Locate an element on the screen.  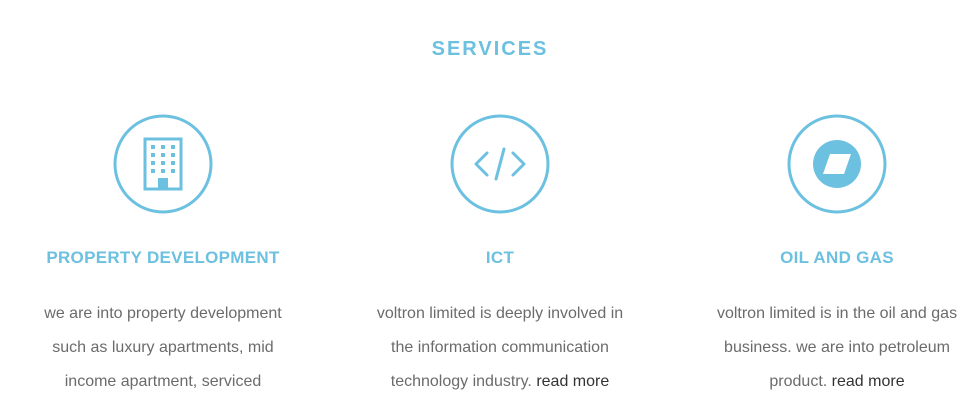
code-icon is located at coordinates (500, 164).